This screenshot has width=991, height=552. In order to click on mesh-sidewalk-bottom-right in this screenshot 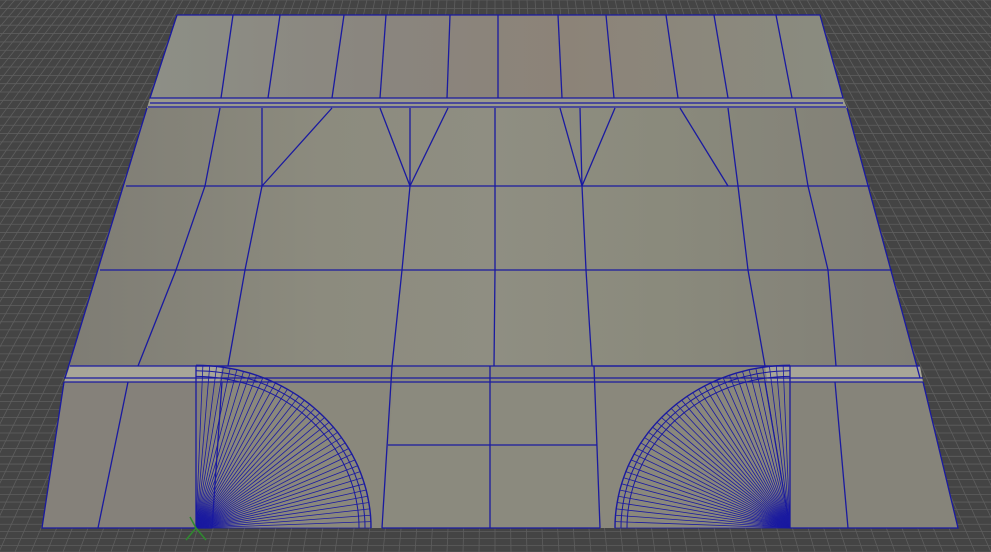, I will do `click(861, 455)`.